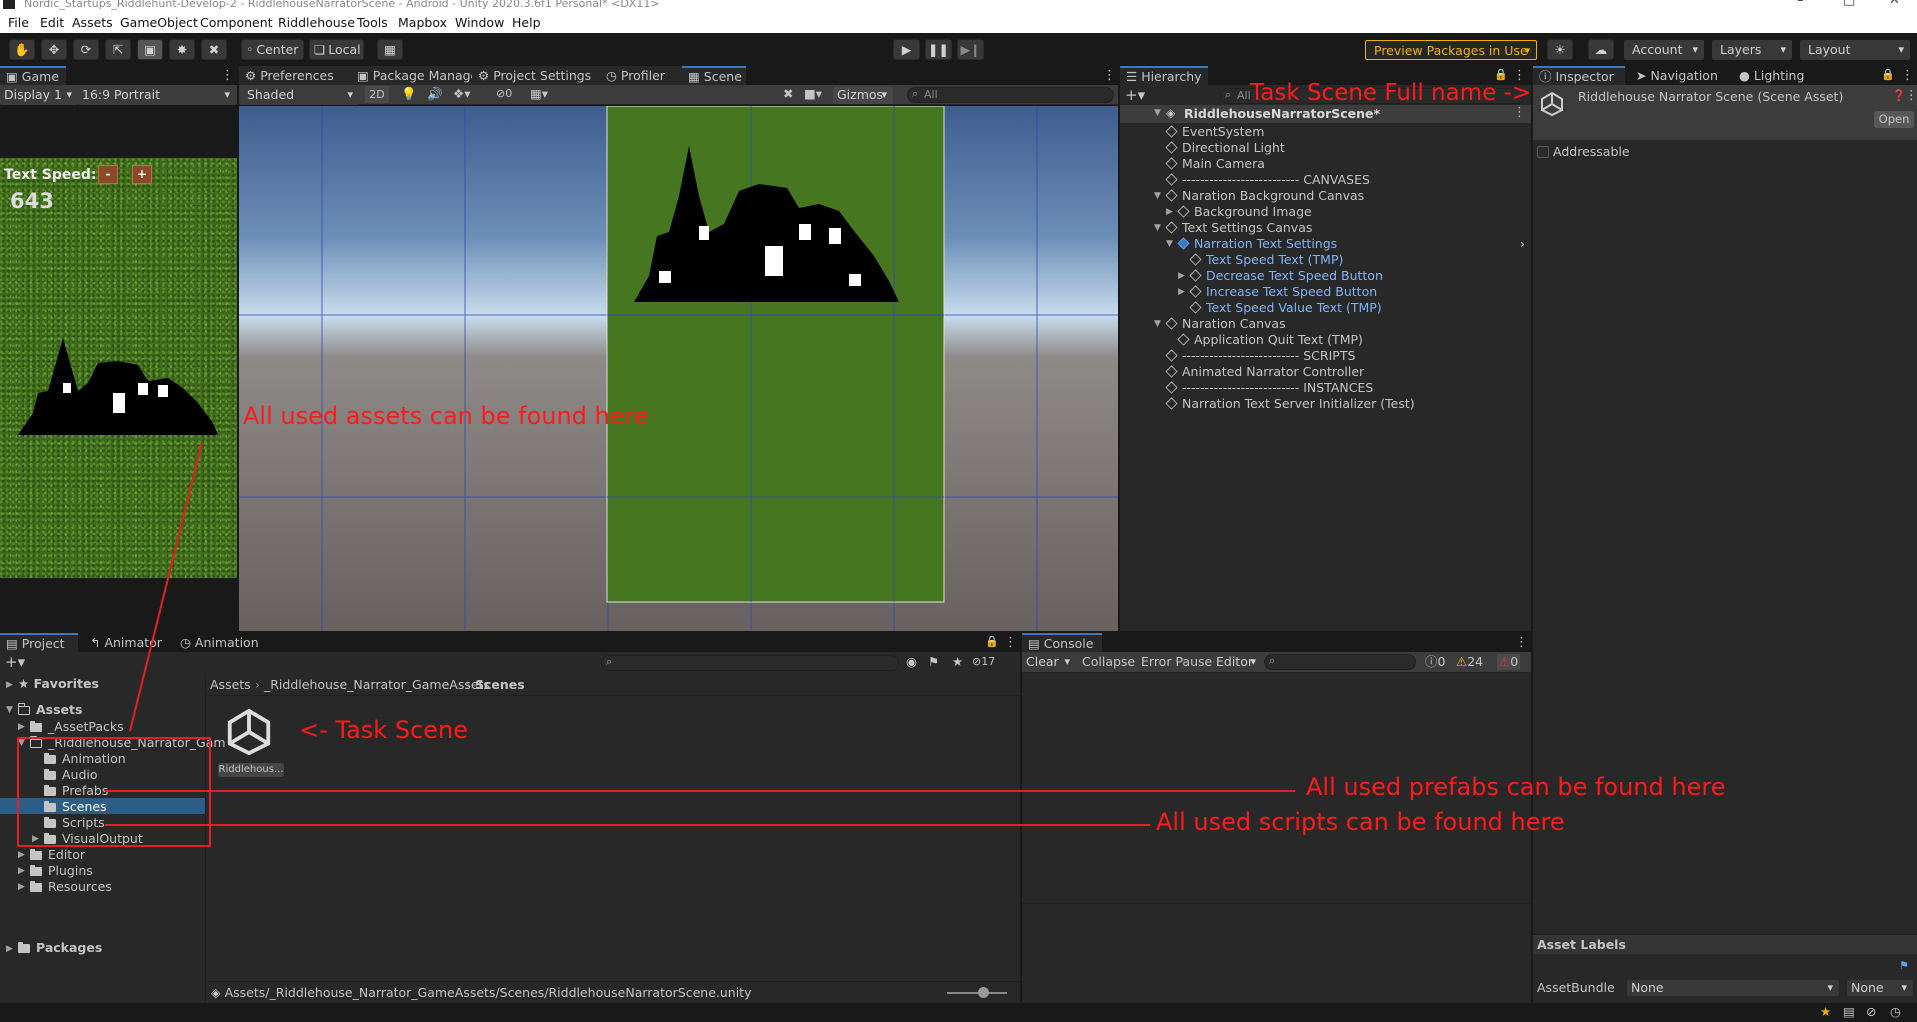 This screenshot has width=1917, height=1022. I want to click on pivot-center-button: ◦ Center, so click(272, 49).